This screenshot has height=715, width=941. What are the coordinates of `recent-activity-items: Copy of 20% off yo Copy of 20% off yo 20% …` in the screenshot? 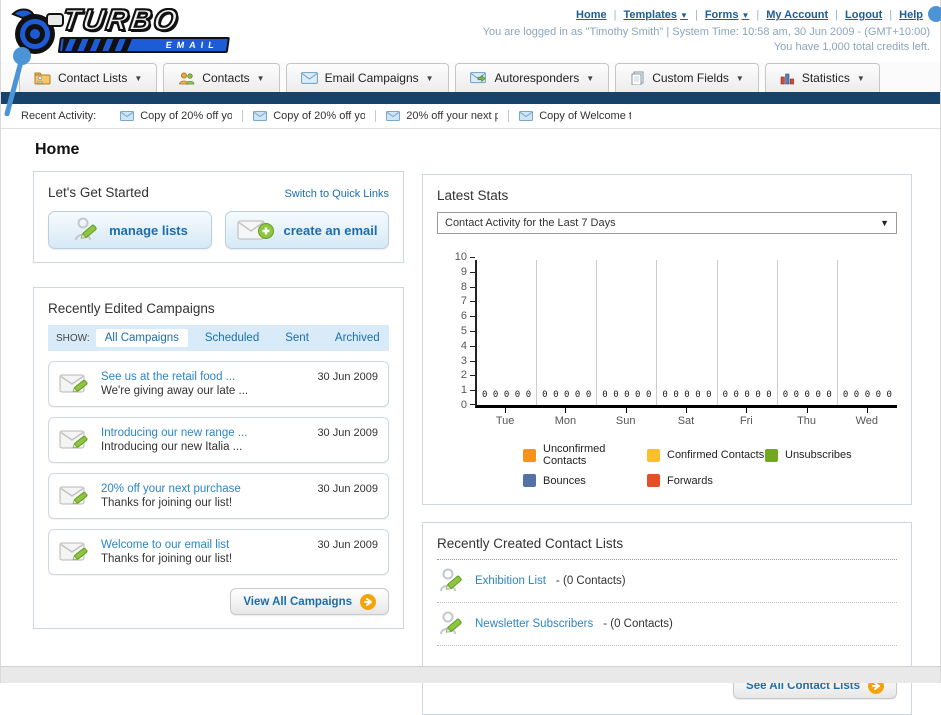 It's located at (375, 116).